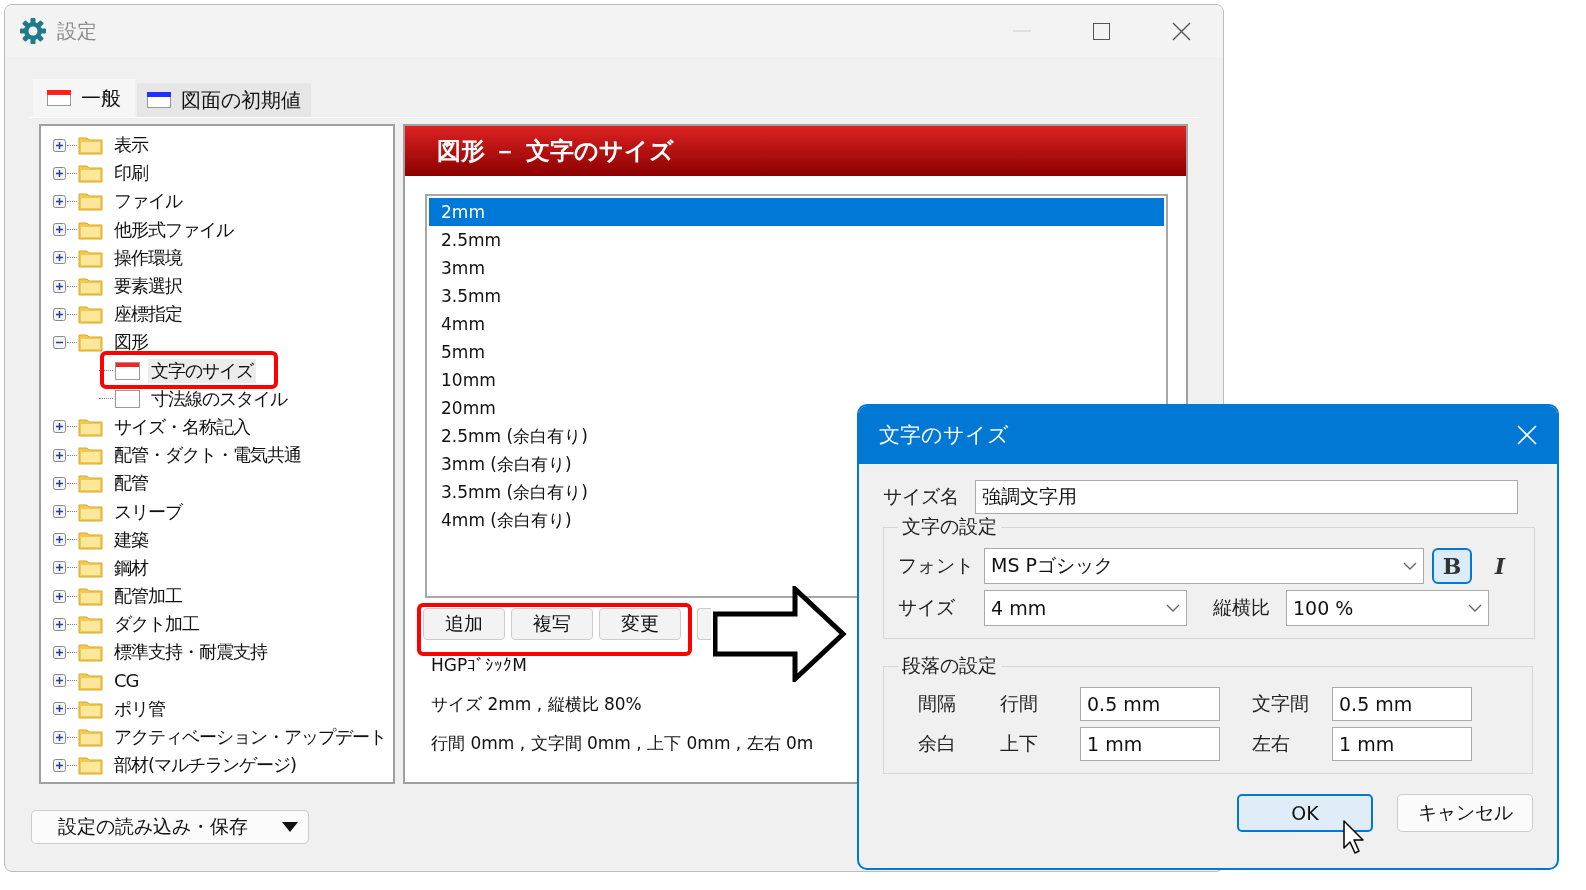 This screenshot has width=1586, height=890. I want to click on field-label: 行間, so click(1019, 703).